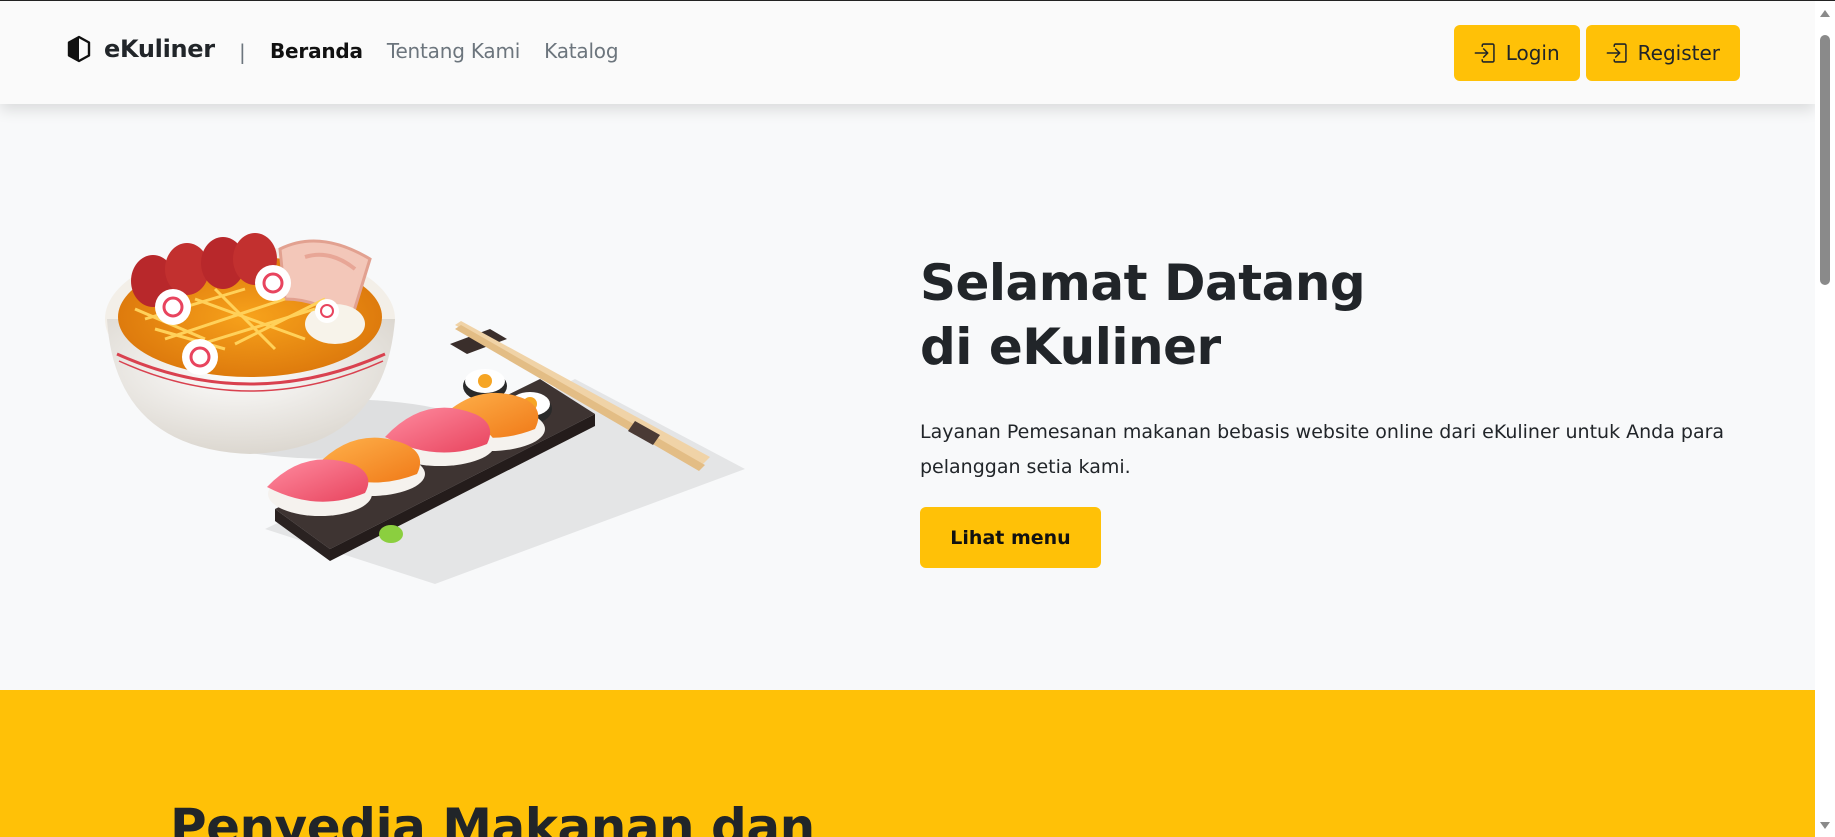  What do you see at coordinates (581, 51) in the screenshot?
I see `nav-link-katalog: Katalog` at bounding box center [581, 51].